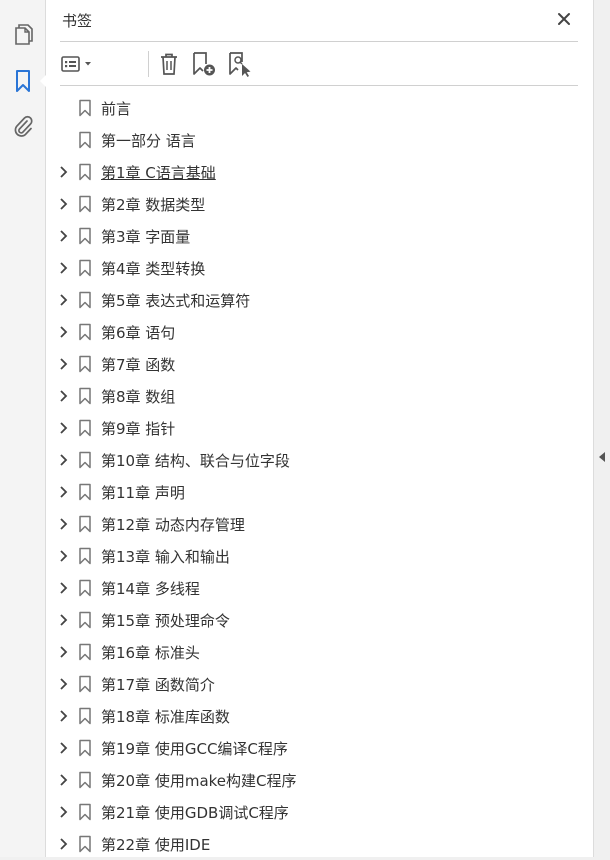  Describe the element at coordinates (173, 525) in the screenshot. I see `bookmark-label: 第12章 动态内存管理` at that location.